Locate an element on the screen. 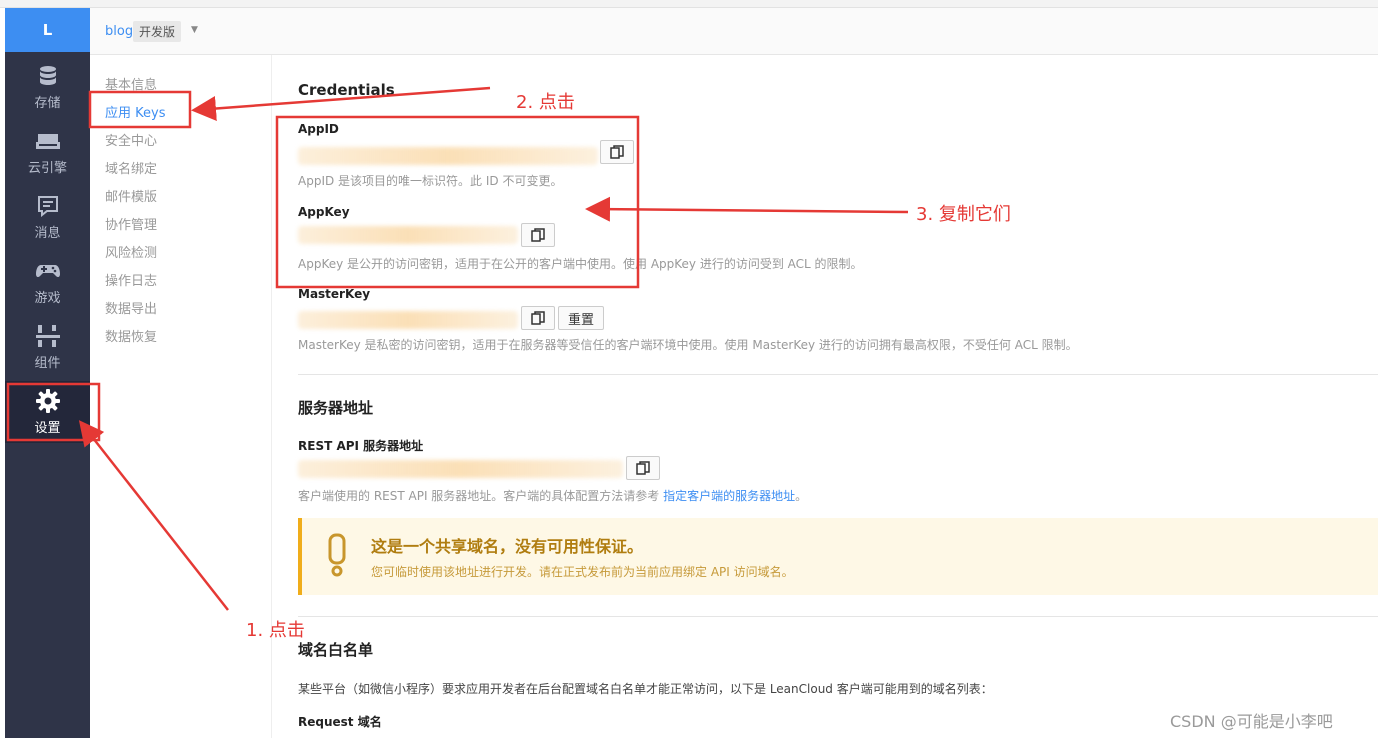  chevron-down-icon: ▼ is located at coordinates (194, 30).